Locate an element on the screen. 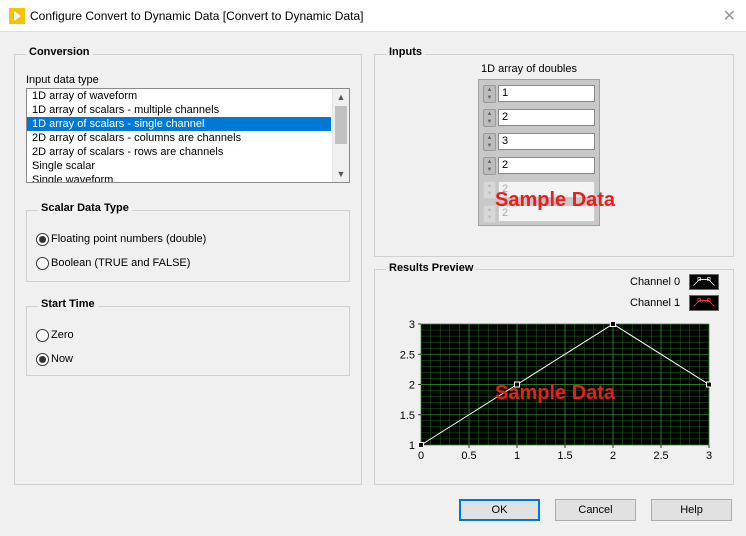 The image size is (746, 536). list-item: Single waveform is located at coordinates (179, 177).